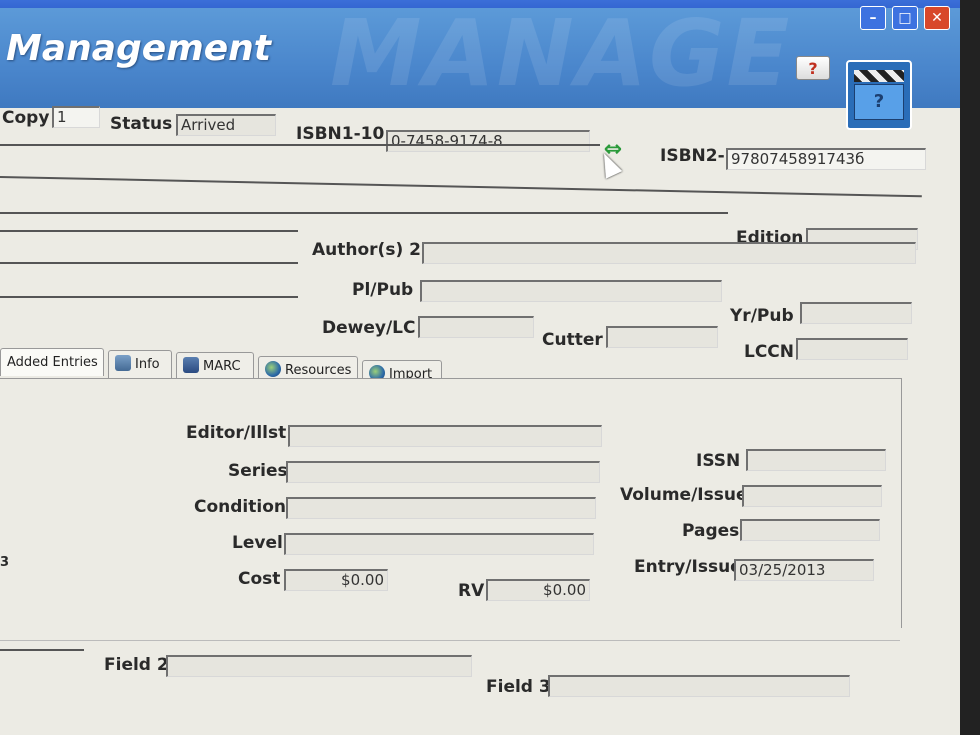  I want to click on marc-icon, so click(191, 365).